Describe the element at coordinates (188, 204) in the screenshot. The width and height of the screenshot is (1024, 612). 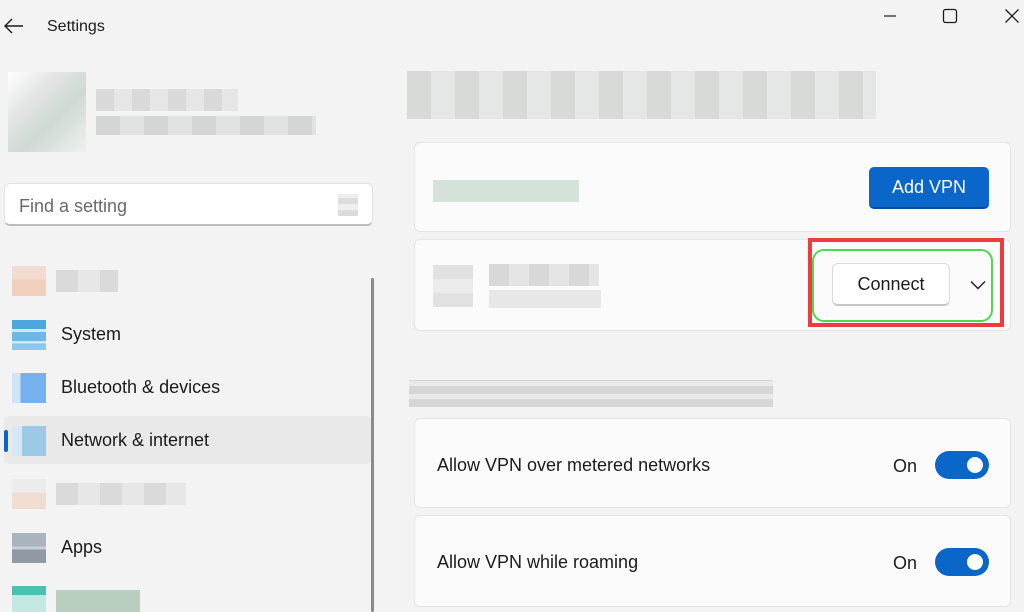
I see `search-input: Find a setting` at that location.